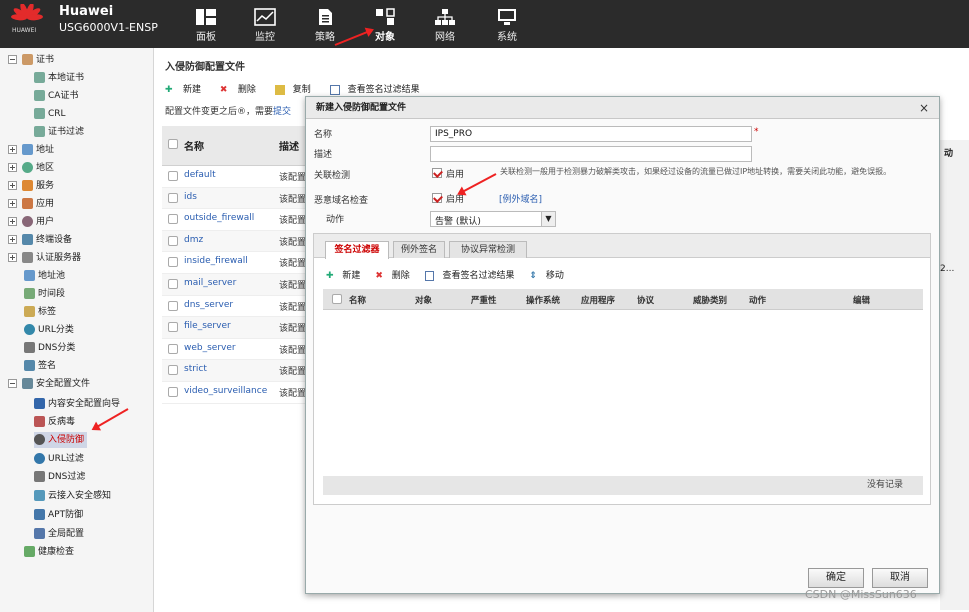 The height and width of the screenshot is (612, 969). Describe the element at coordinates (234, 371) in the screenshot. I see `table-row: strict 该配置` at that location.